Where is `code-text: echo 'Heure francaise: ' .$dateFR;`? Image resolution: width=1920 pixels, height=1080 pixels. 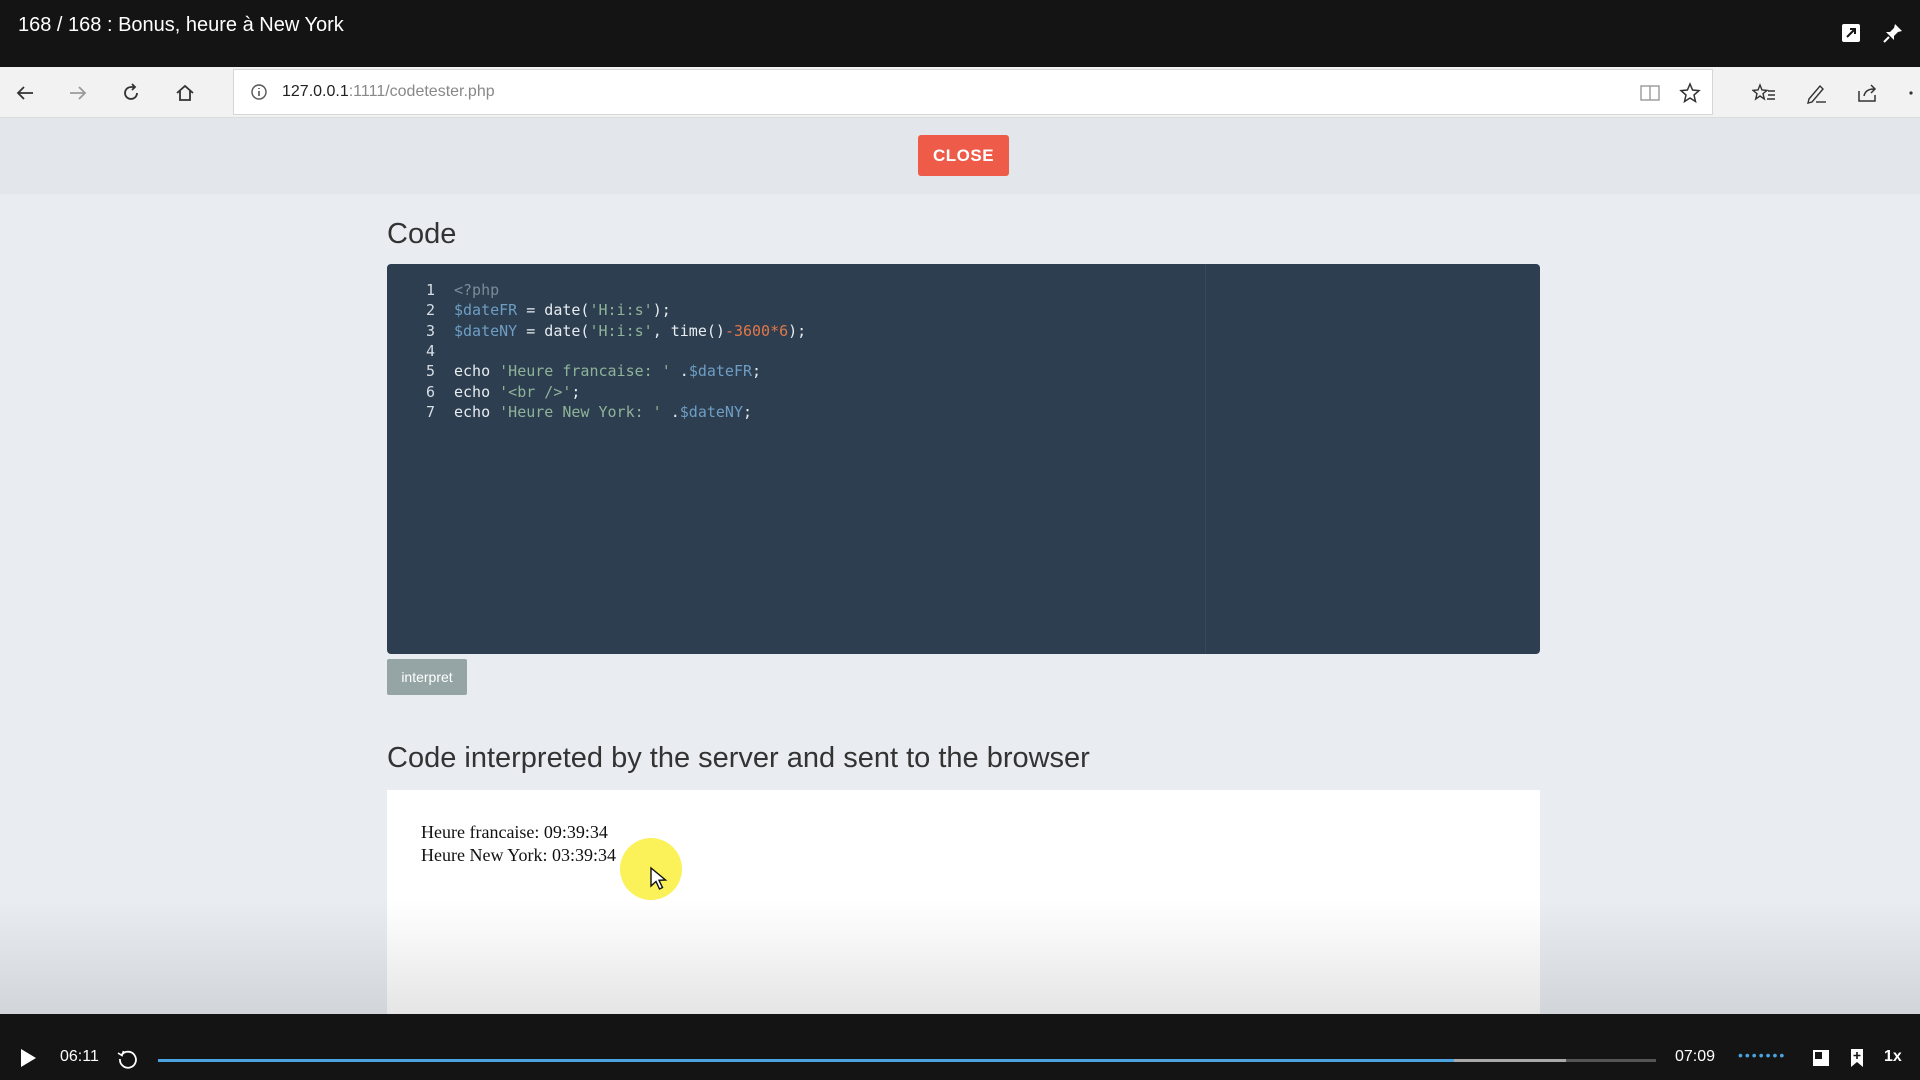 code-text: echo 'Heure francaise: ' .$dateFR; is located at coordinates (607, 371).